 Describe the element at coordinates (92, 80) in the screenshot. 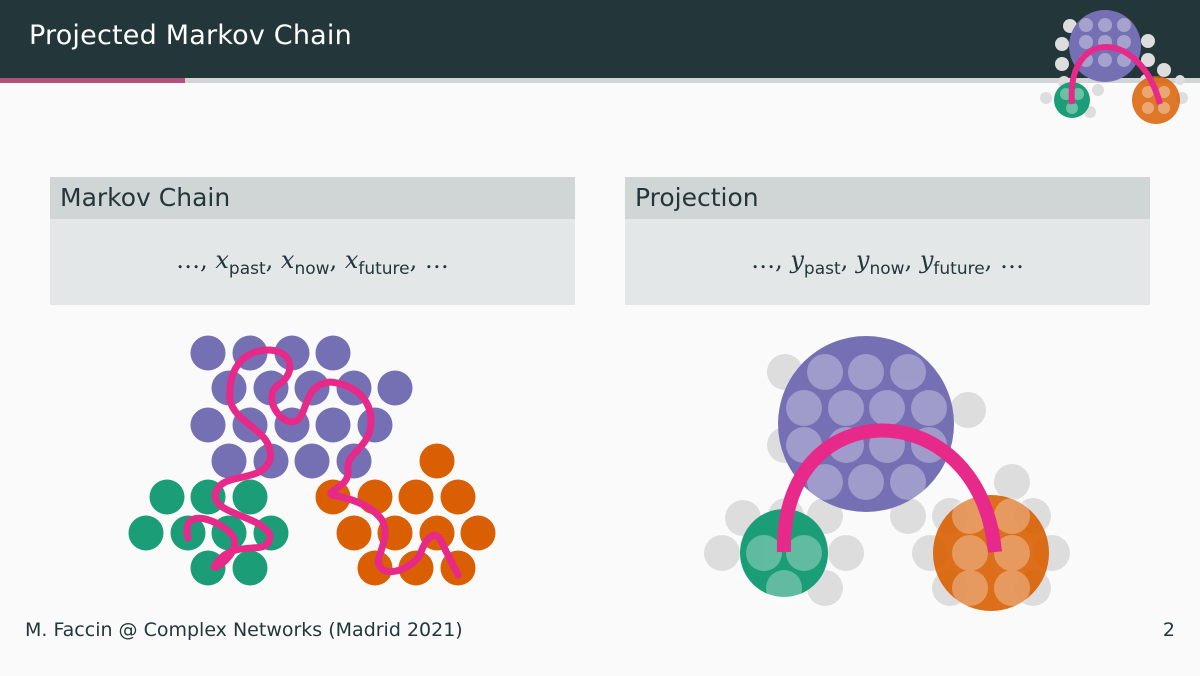

I see `progress-bar-fill` at that location.